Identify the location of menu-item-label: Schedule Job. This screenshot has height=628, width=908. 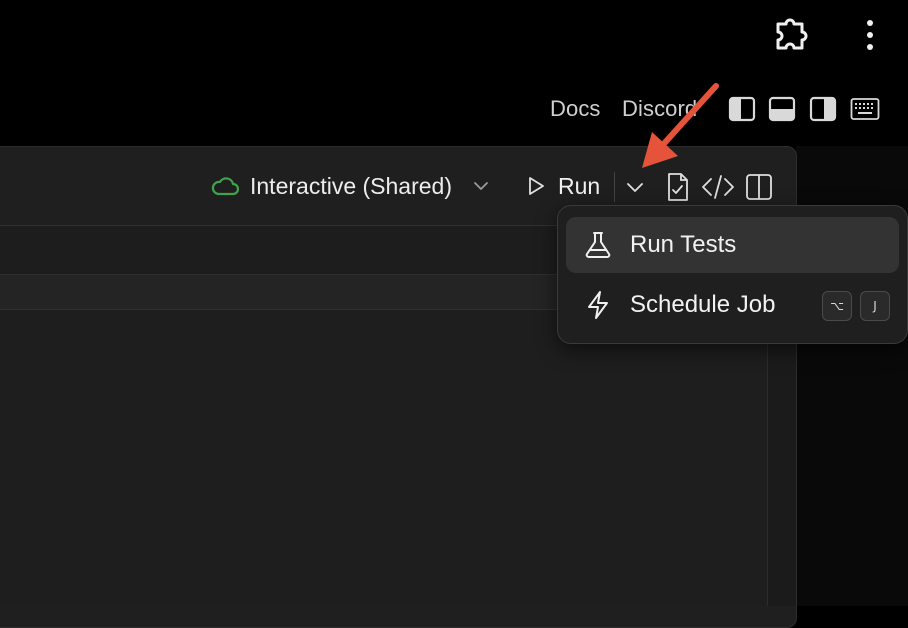
(703, 304).